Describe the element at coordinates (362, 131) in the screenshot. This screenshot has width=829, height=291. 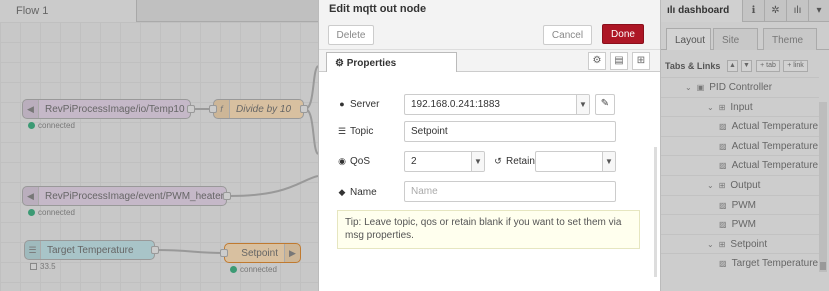
I see `label-text: Topic` at that location.